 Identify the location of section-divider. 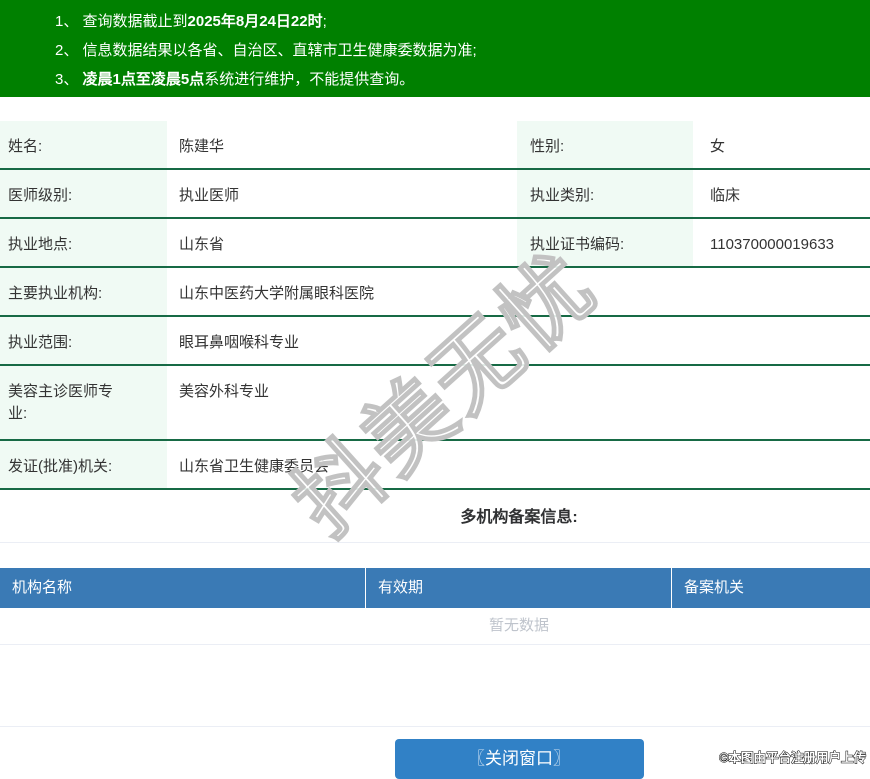
(435, 542).